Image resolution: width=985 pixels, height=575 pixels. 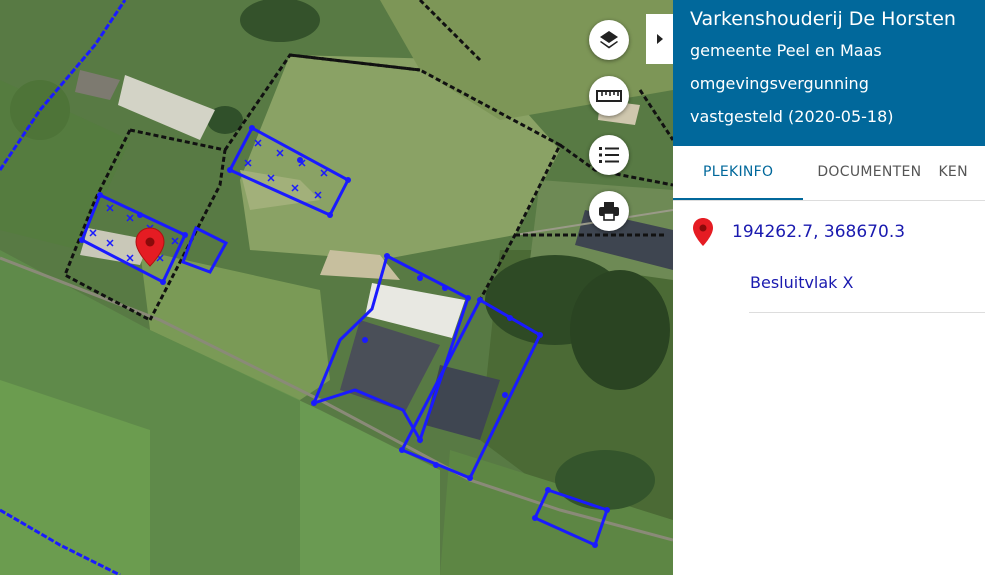 I want to click on legend-list-icon, so click(x=609, y=155).